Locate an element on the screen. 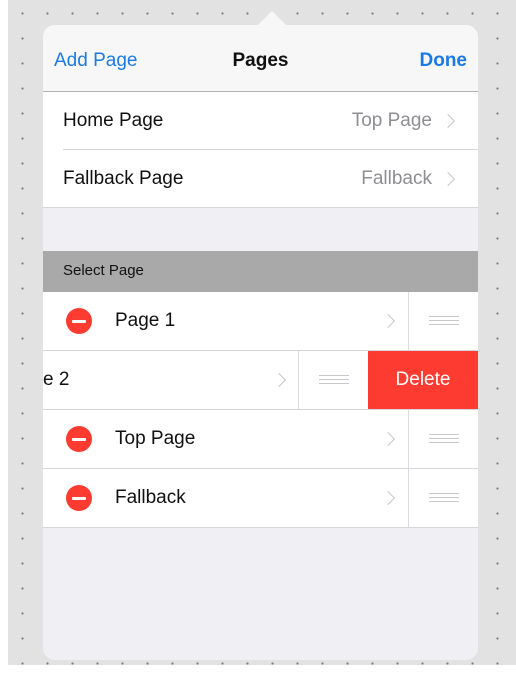 Image resolution: width=516 pixels, height=679 pixels. fallback-page-label: Fallback Page is located at coordinates (123, 178).